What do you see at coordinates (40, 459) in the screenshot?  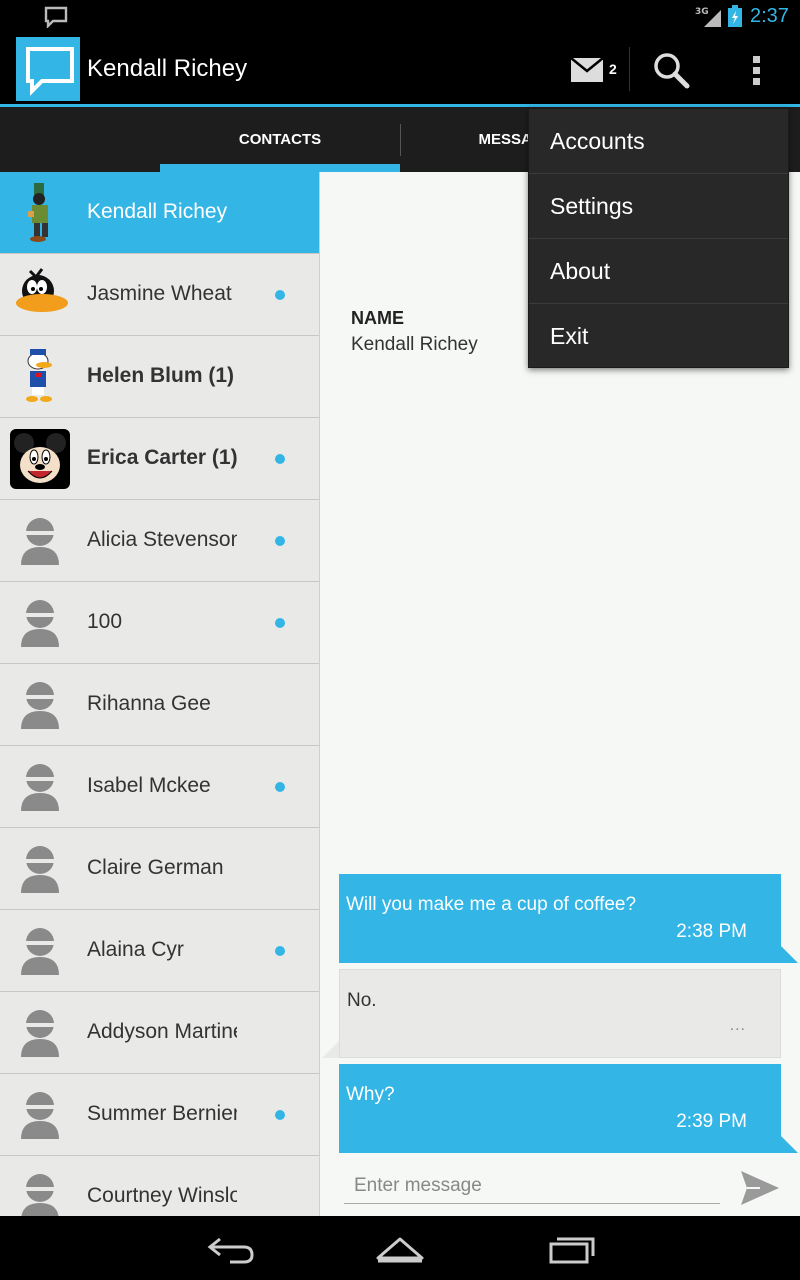 I see `mickey-avatar` at bounding box center [40, 459].